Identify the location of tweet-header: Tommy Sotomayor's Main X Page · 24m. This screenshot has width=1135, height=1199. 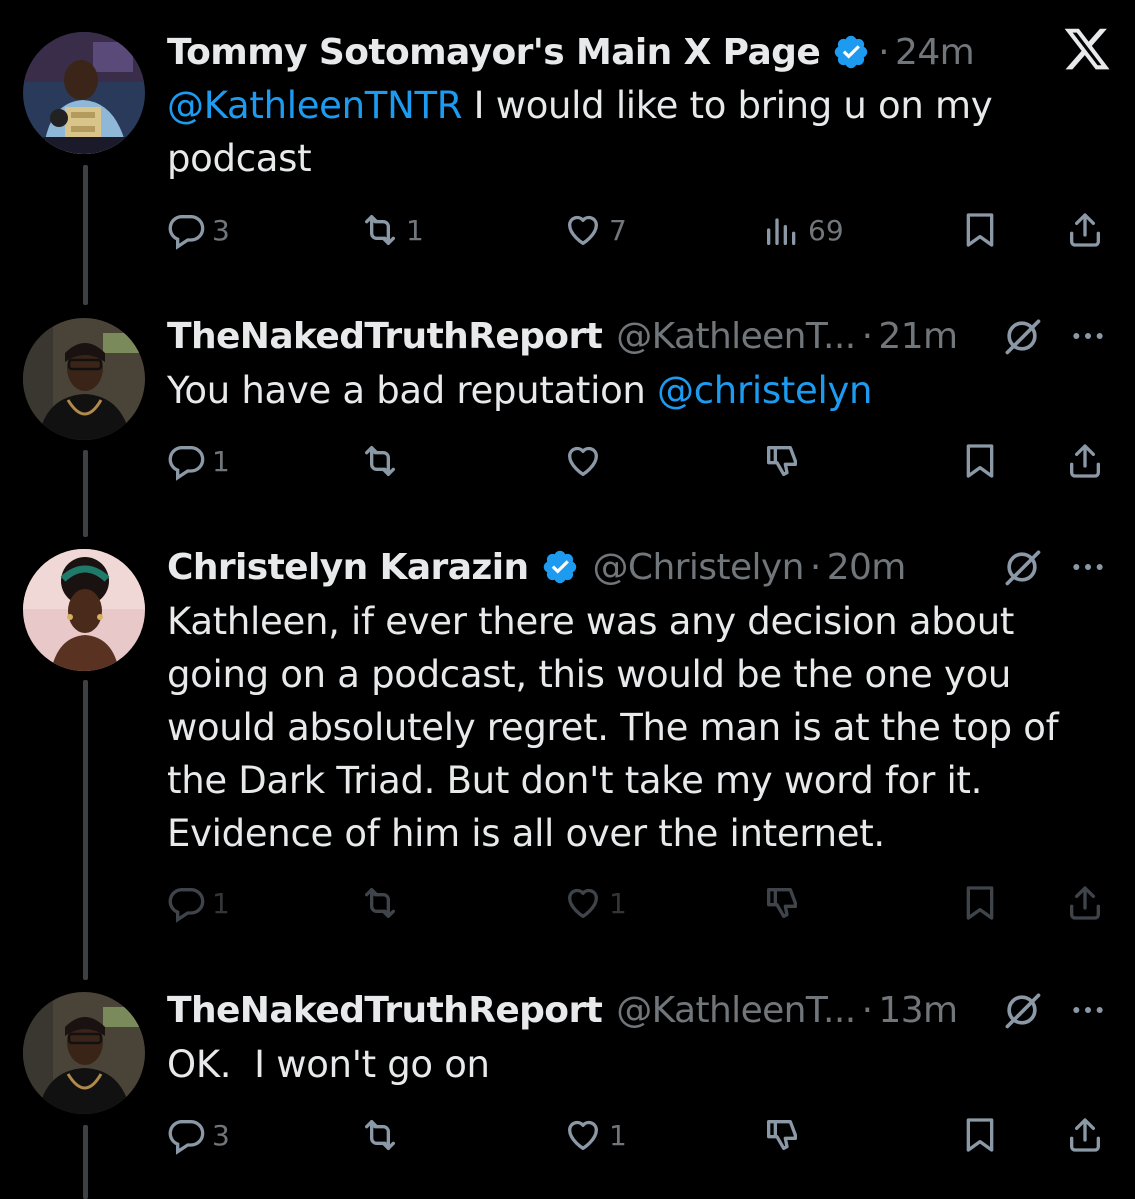
(571, 52).